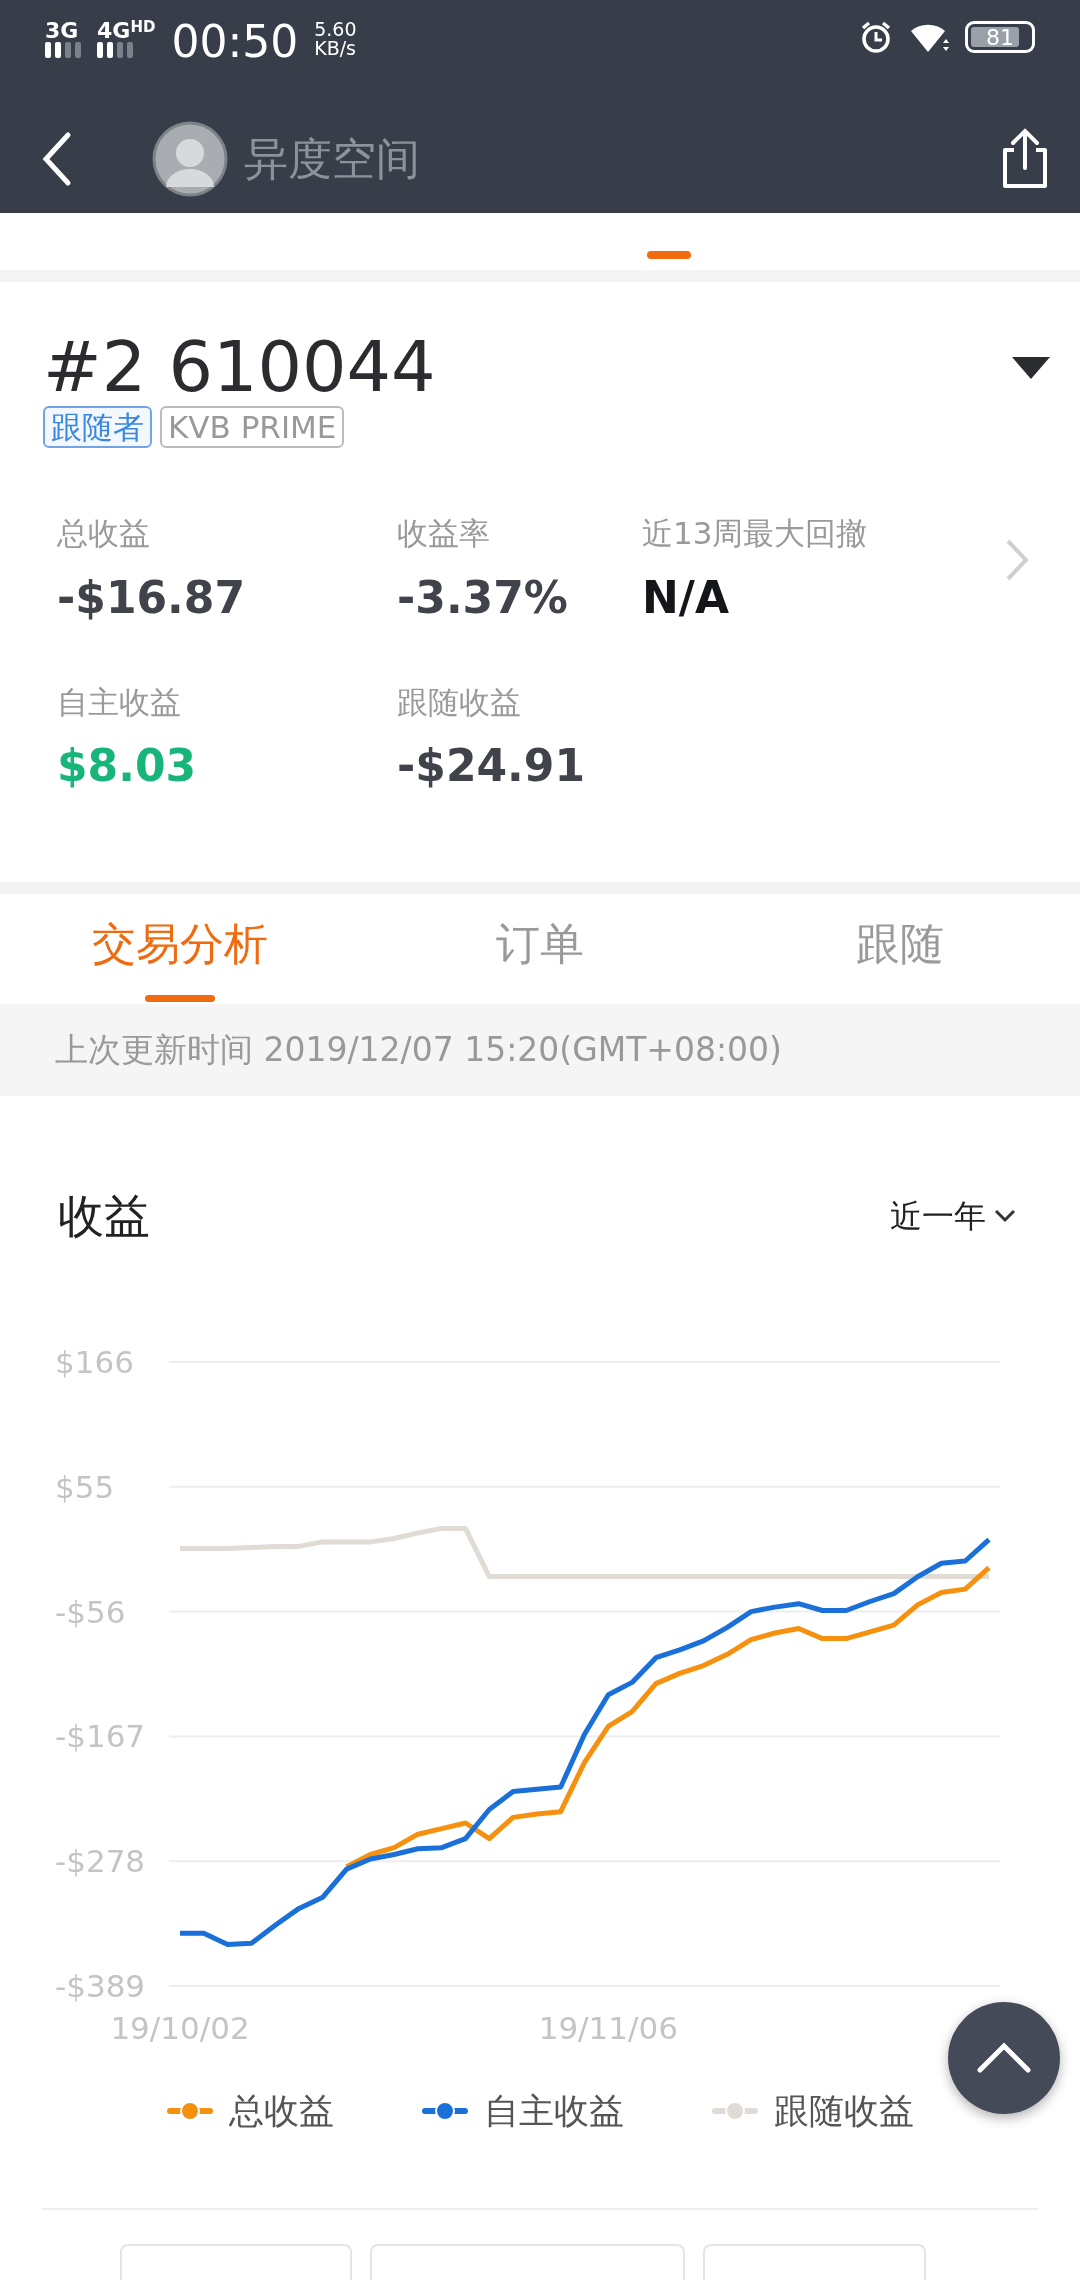 This screenshot has width=1080, height=2280. I want to click on stat-label: 近13周最大回撤, so click(755, 533).